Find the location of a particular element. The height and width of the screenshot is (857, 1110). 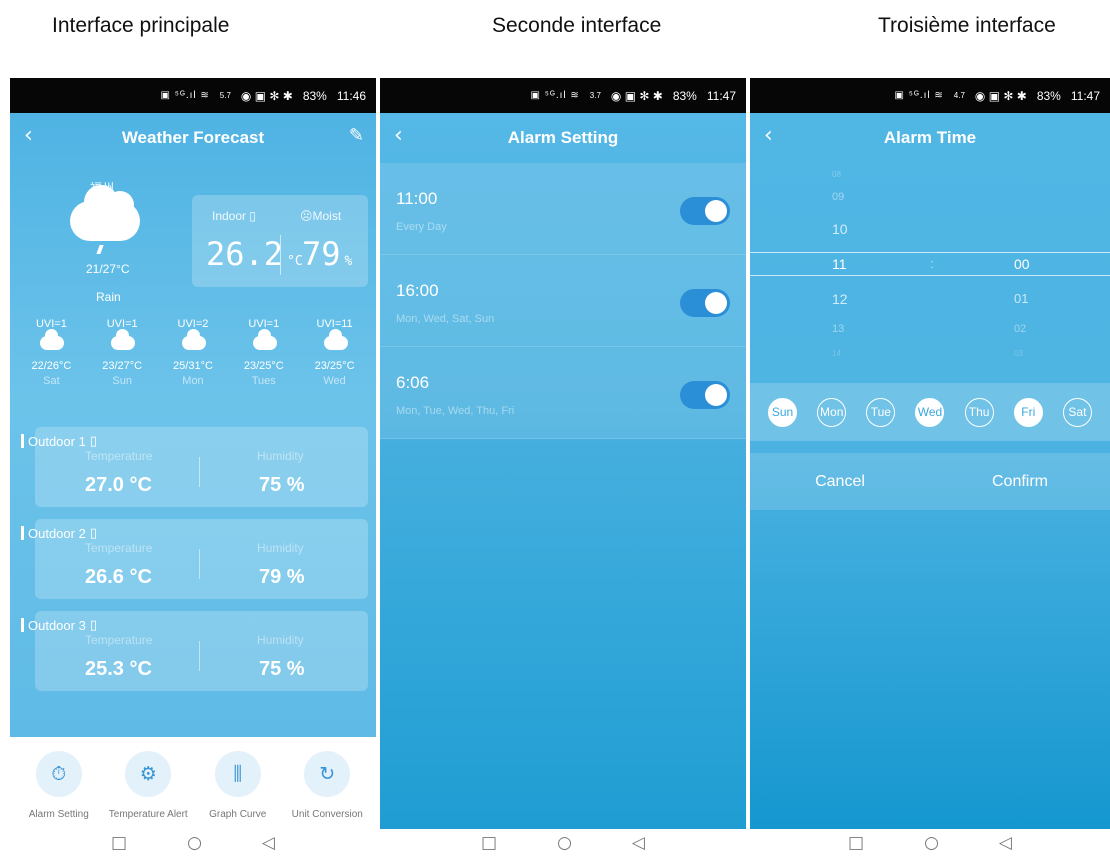

network-speed: 3.7 is located at coordinates (595, 95).